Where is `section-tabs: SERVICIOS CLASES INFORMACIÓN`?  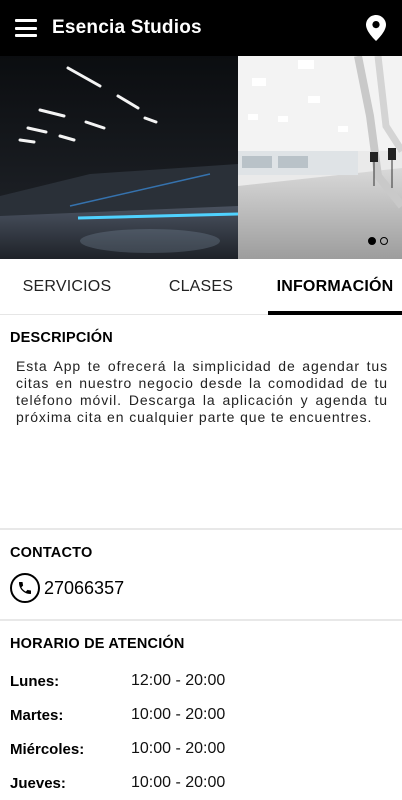 section-tabs: SERVICIOS CLASES INFORMACIÓN is located at coordinates (201, 287).